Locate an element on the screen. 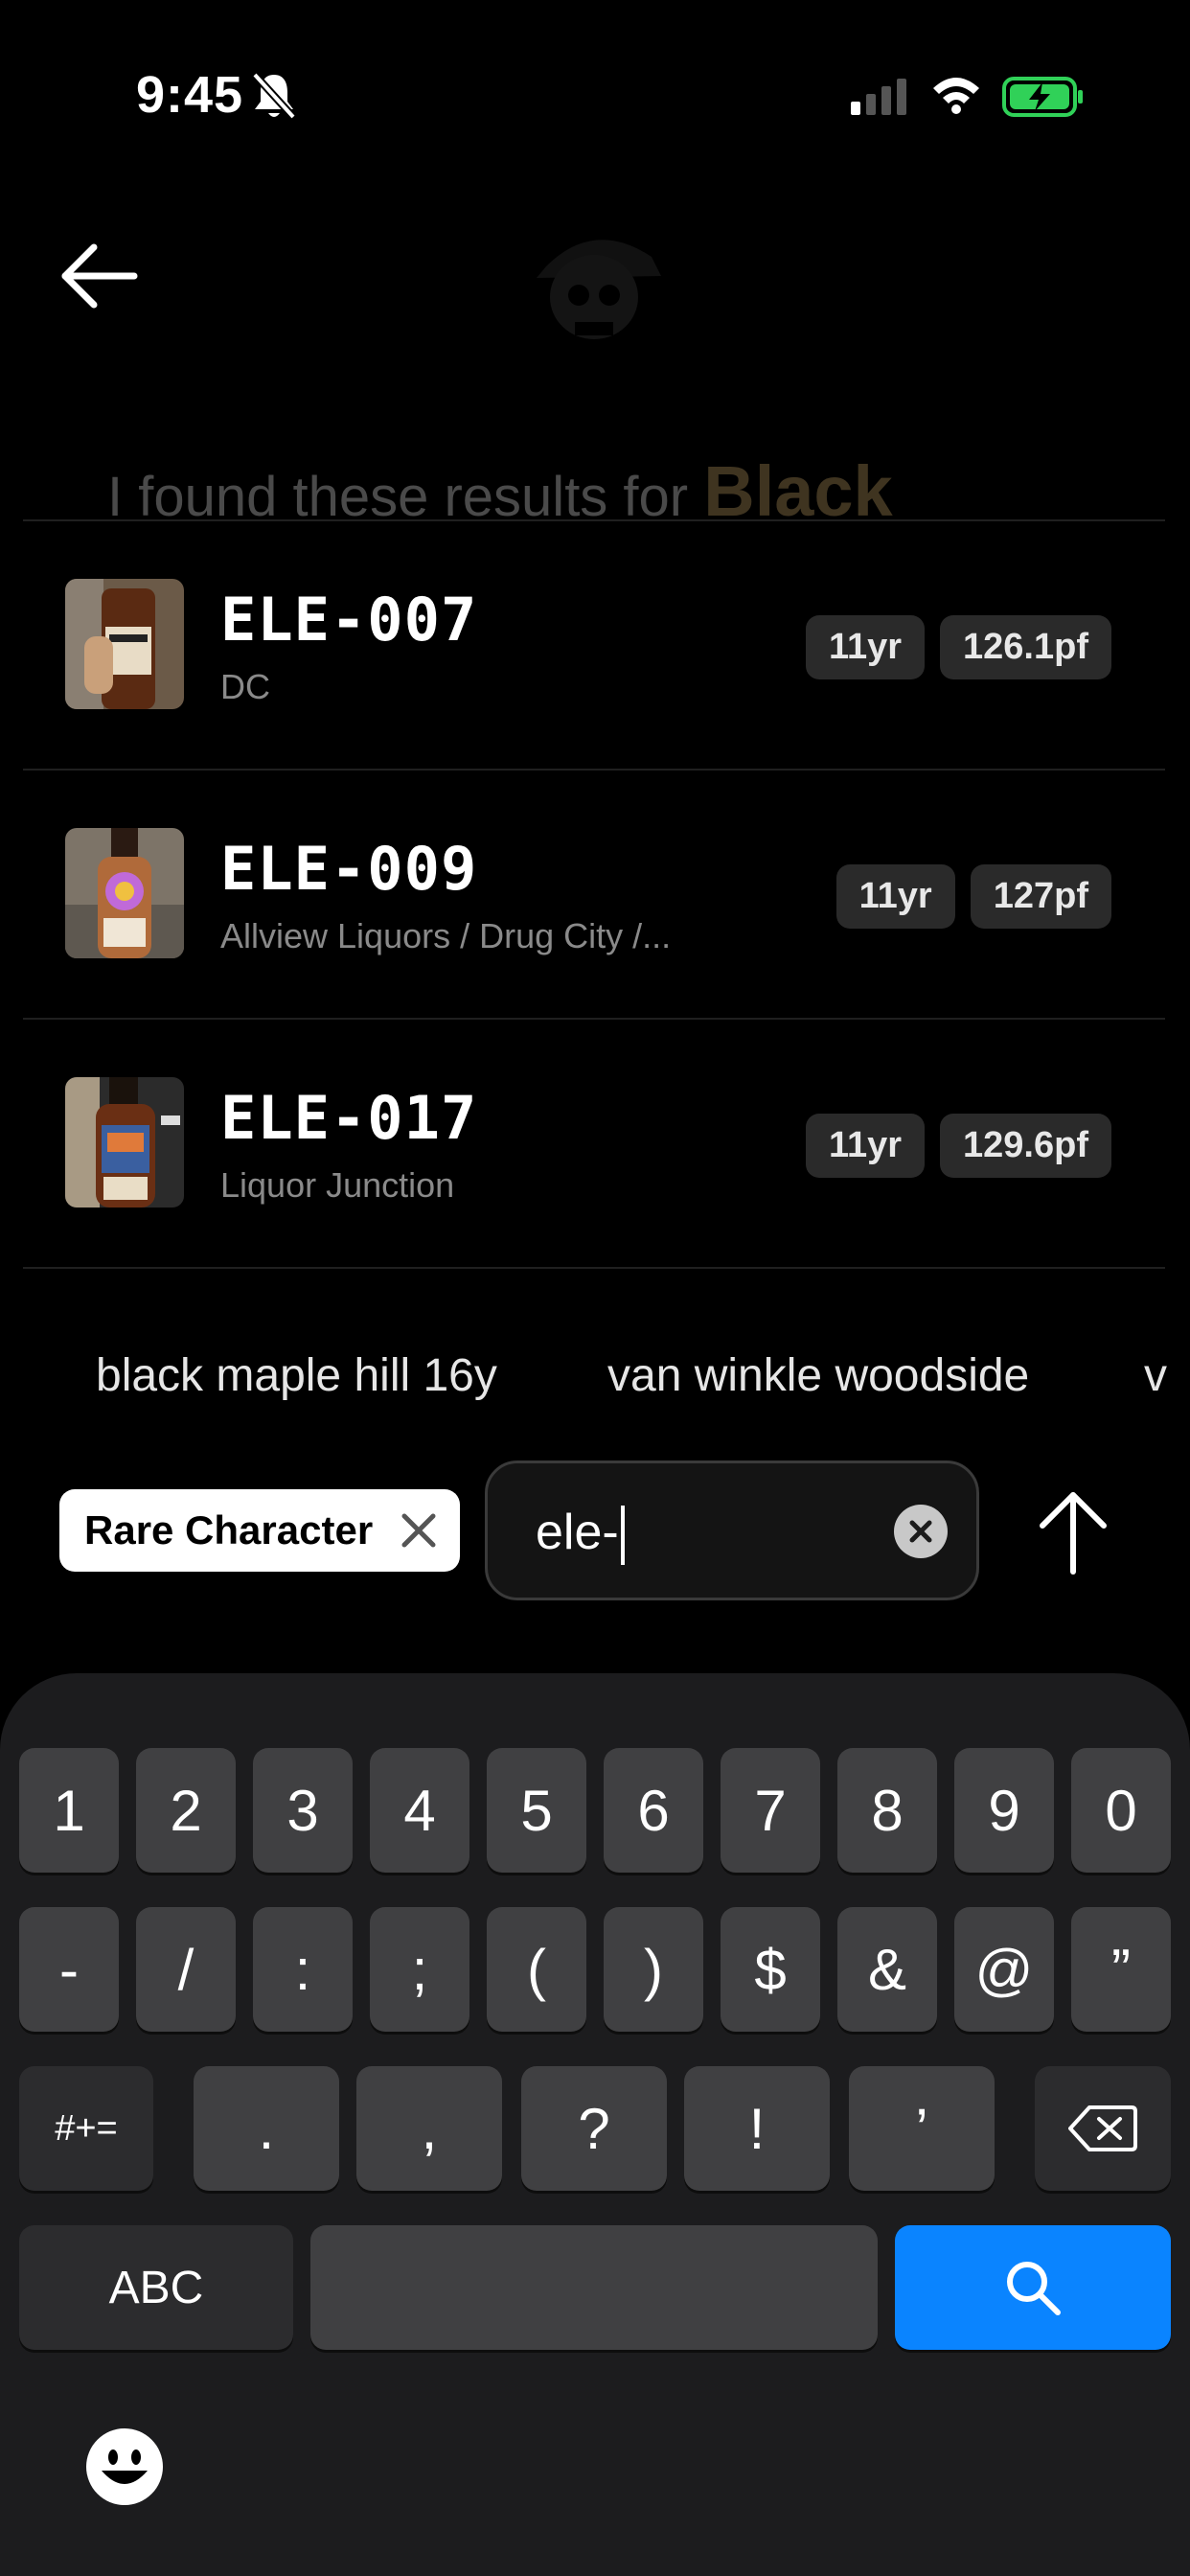 Image resolution: width=1190 pixels, height=2576 pixels. key: ) is located at coordinates (653, 1969).